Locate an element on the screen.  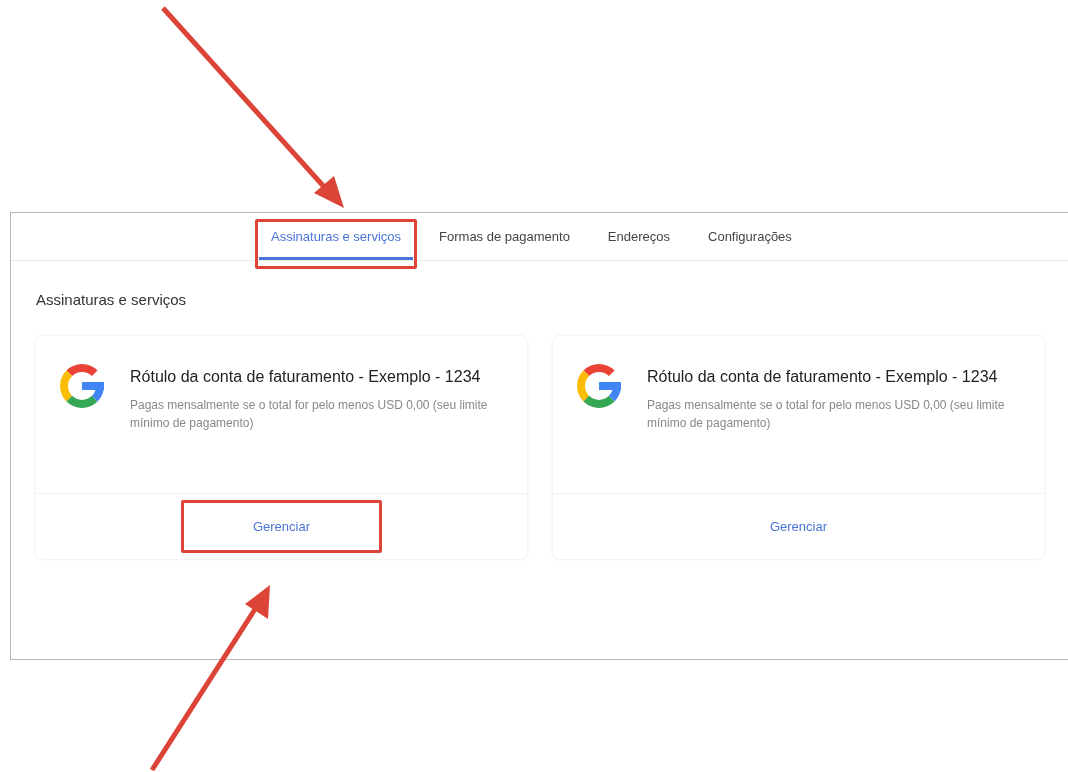
tab: Assinaturas e serviços is located at coordinates (336, 236).